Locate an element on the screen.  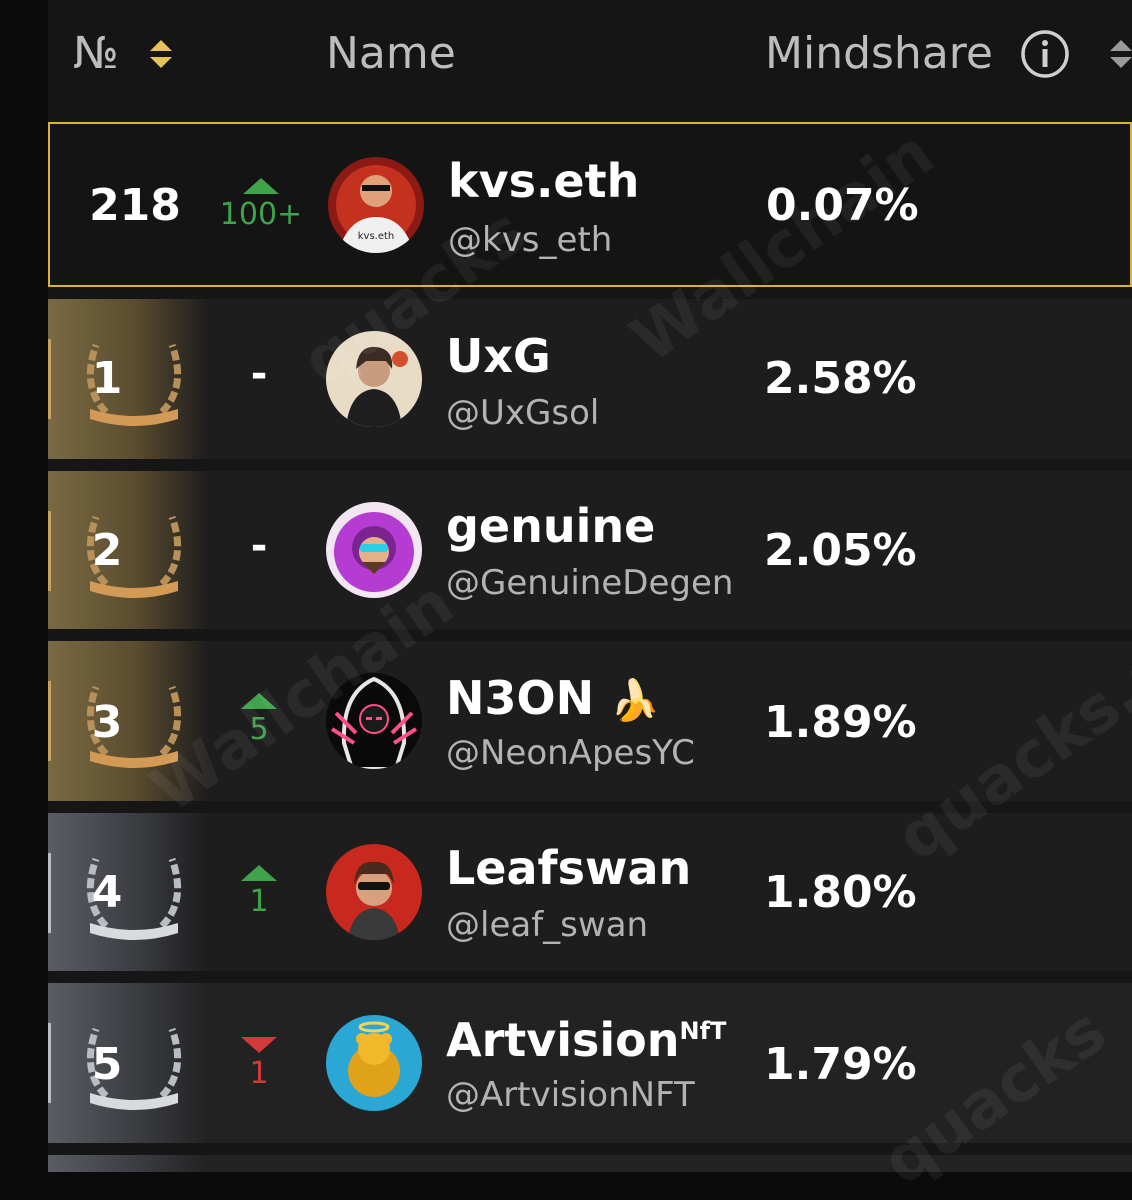
table-row: 3 5 N3ON 🍌 @NeonApesYC 1.89% is located at coordinates (590, 721).